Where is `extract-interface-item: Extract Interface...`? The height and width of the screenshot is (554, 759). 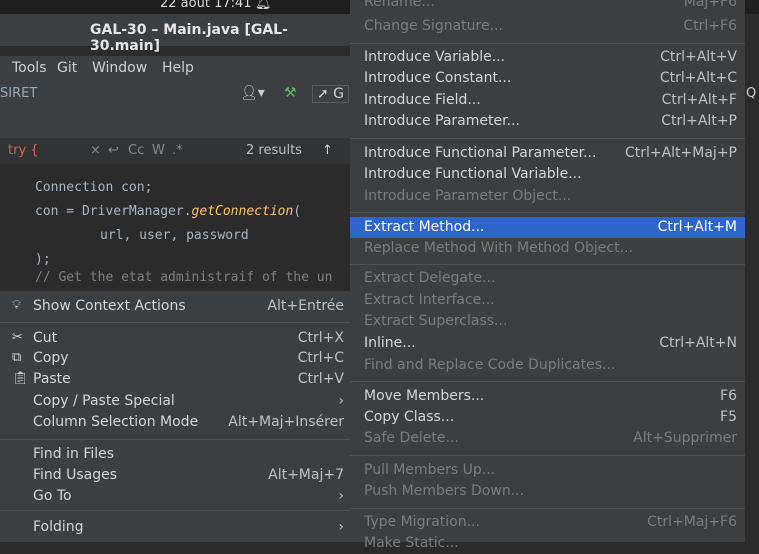
extract-interface-item: Extract Interface... is located at coordinates (547, 300).